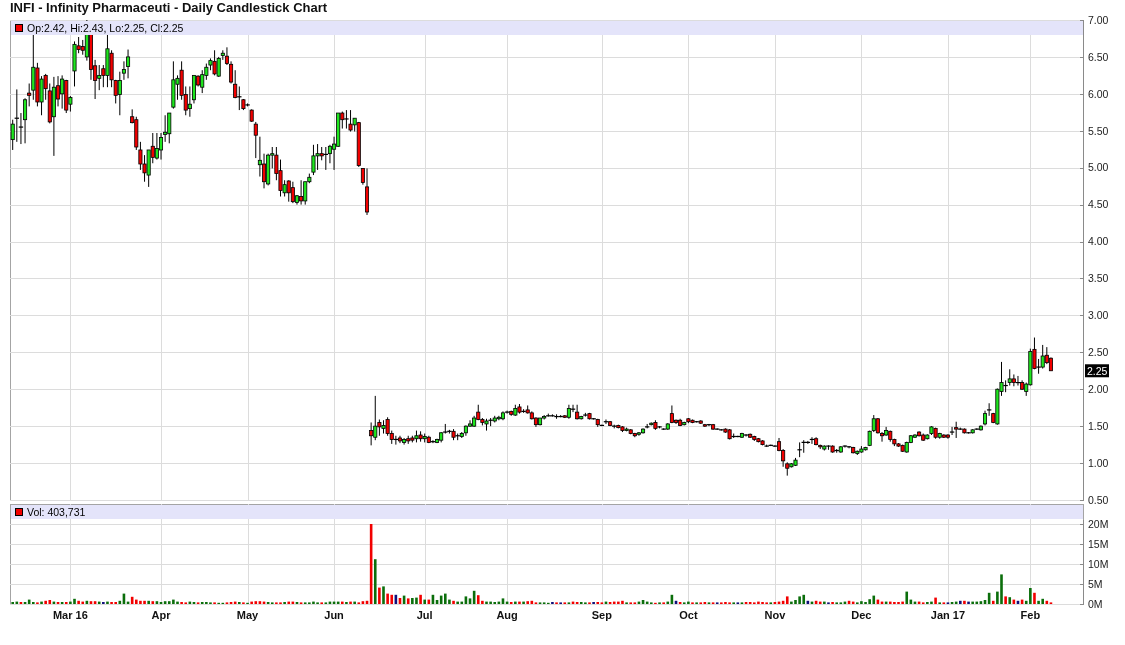 The height and width of the screenshot is (645, 1125). What do you see at coordinates (1098, 93) in the screenshot?
I see `price-label: 6.00` at bounding box center [1098, 93].